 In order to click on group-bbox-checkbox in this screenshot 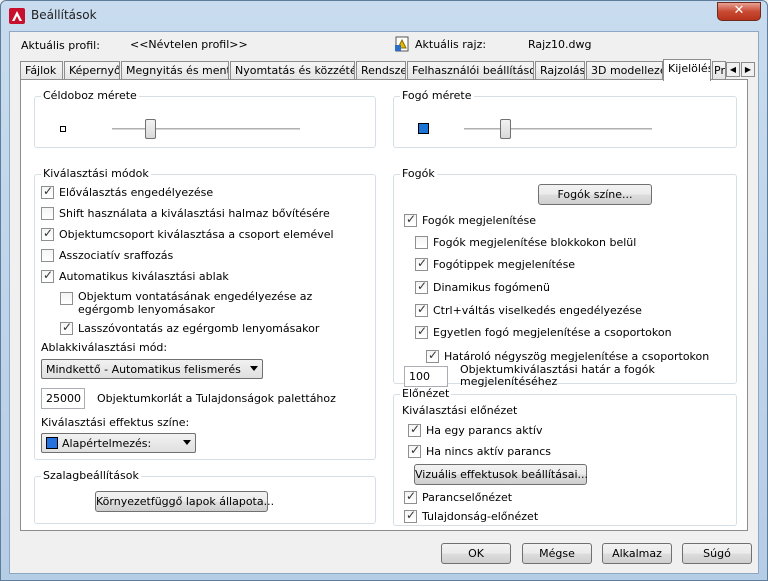, I will do `click(432, 355)`.